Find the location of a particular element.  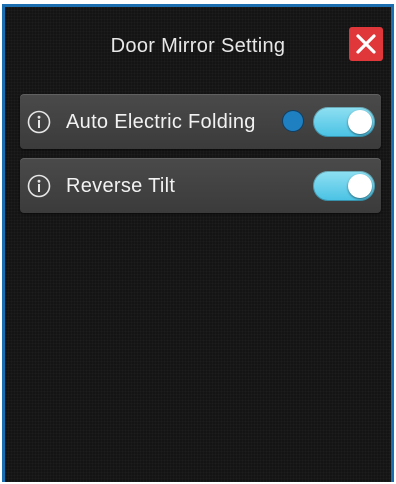

close-icon is located at coordinates (366, 44).